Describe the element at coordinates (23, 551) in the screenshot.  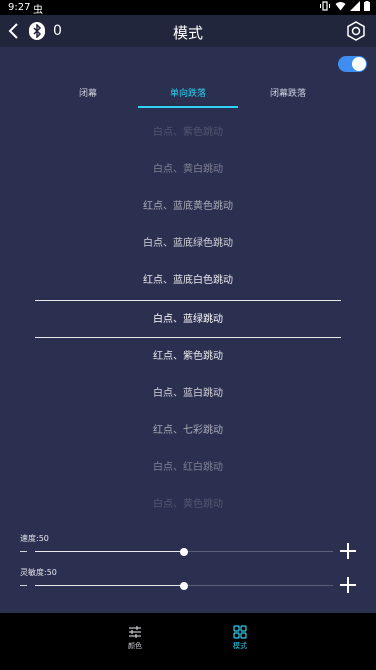
I see `speed-decrease-button` at that location.